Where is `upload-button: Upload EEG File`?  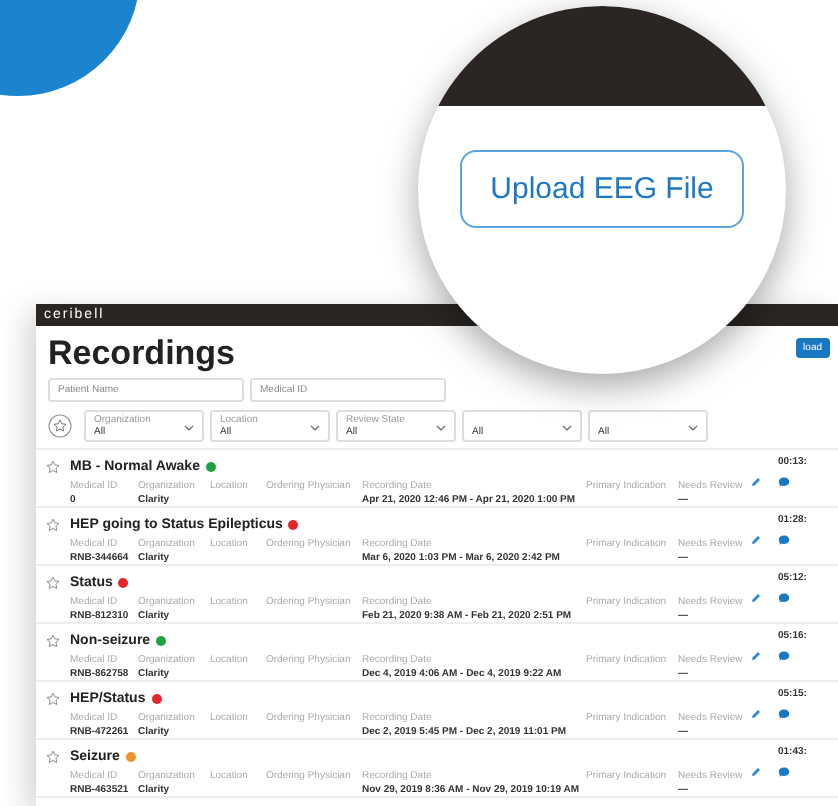
upload-button: Upload EEG File is located at coordinates (602, 189).